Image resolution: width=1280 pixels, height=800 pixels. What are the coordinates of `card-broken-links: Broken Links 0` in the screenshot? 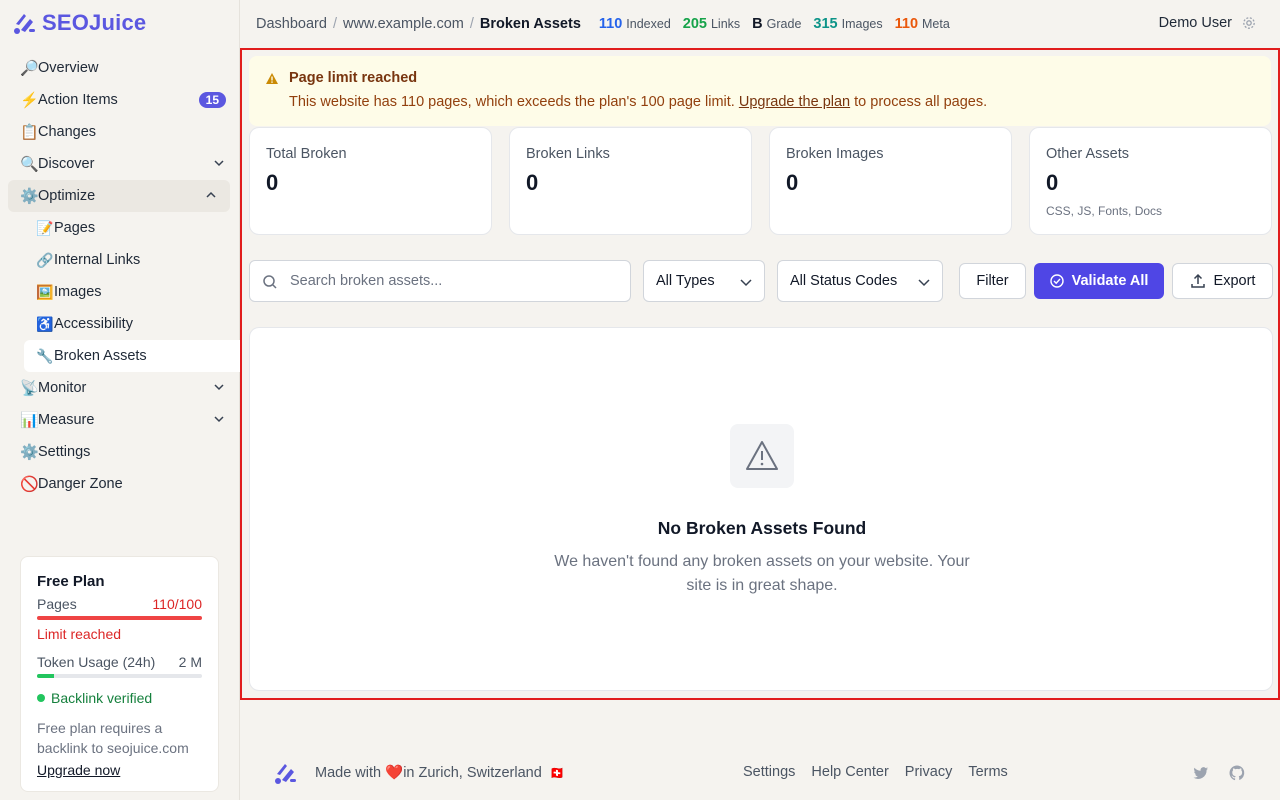 It's located at (630, 181).